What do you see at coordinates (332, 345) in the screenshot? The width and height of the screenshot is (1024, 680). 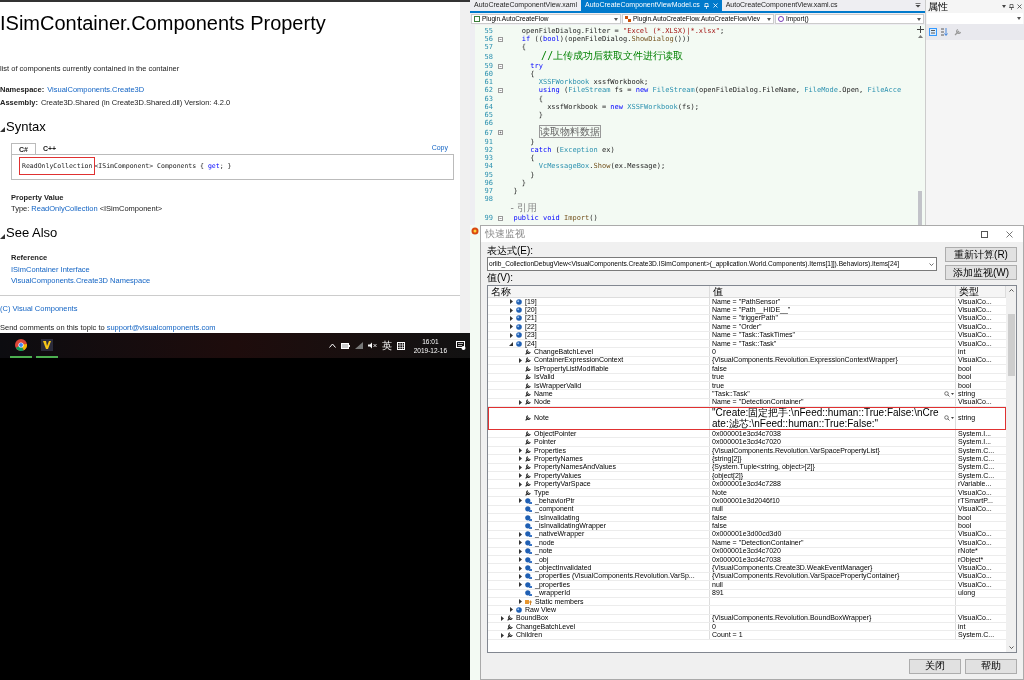 I see `chevron-up-icon` at bounding box center [332, 345].